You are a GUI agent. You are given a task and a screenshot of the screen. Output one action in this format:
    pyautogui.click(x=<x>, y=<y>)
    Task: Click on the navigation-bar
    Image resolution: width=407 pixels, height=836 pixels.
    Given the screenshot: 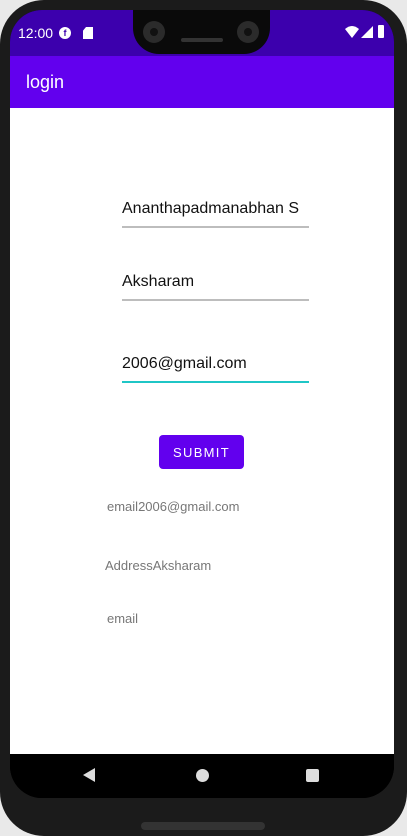 What is the action you would take?
    pyautogui.click(x=202, y=776)
    